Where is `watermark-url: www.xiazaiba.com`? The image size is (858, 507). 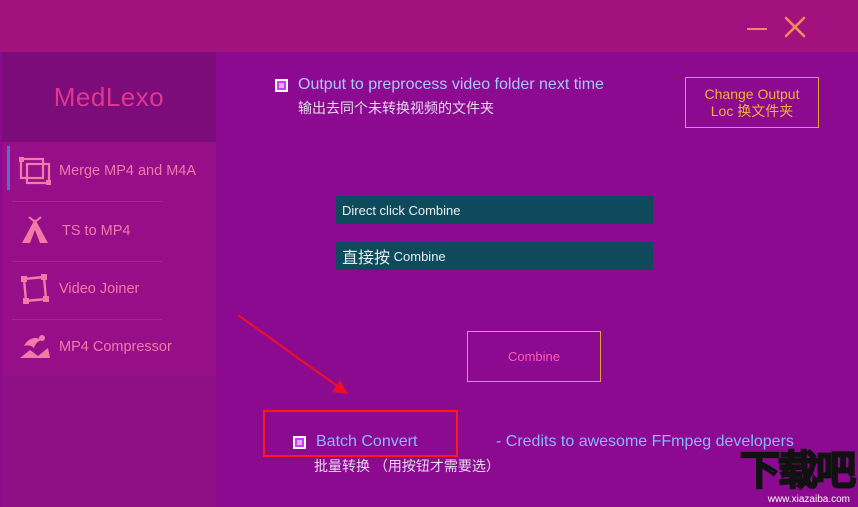
watermark-url: www.xiazaiba.com is located at coordinates (808, 499).